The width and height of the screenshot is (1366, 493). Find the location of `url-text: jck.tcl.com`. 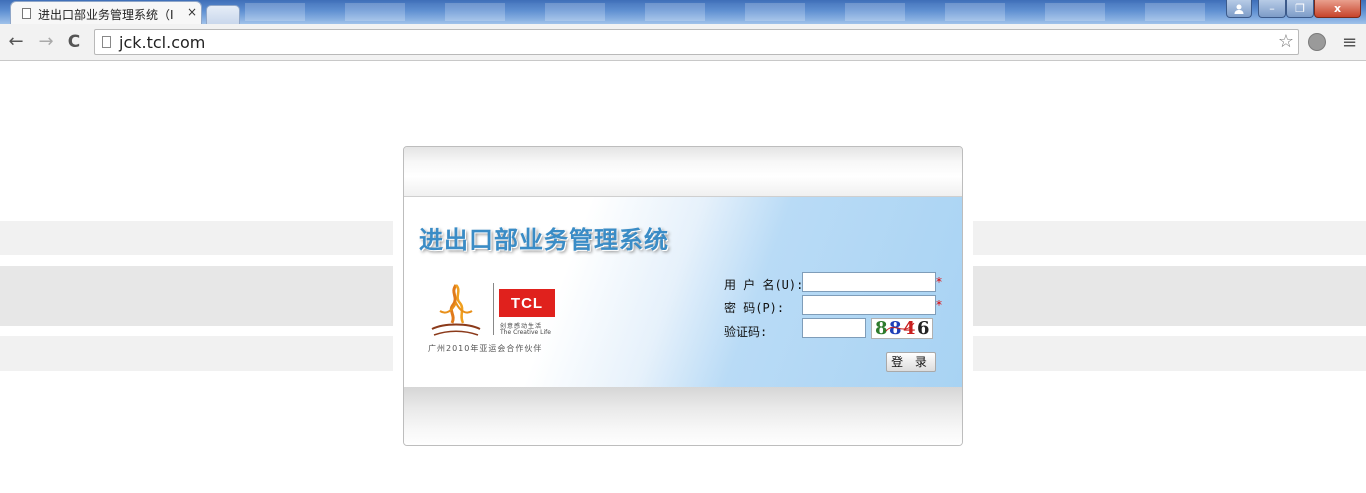

url-text: jck.tcl.com is located at coordinates (162, 42).